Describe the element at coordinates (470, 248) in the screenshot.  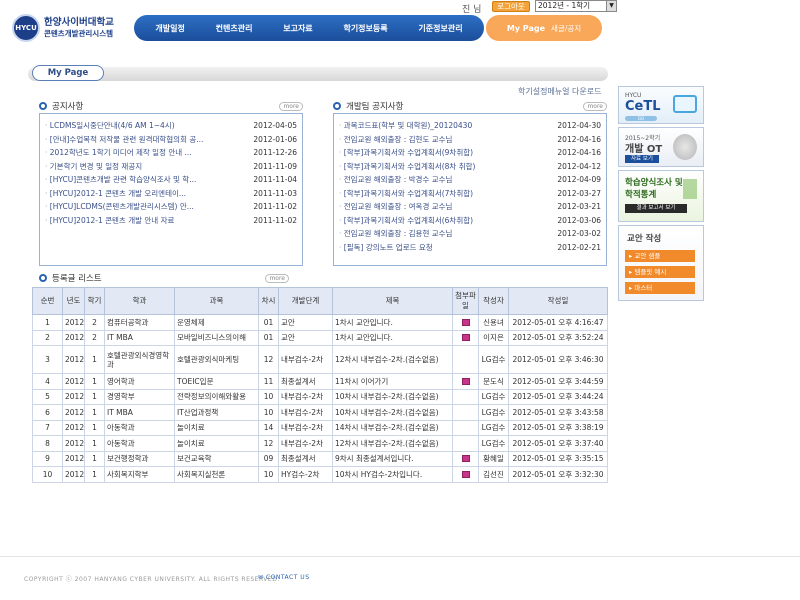
I see `list-item: [필독] 강의노트 업로드 요청2012-02-21` at that location.